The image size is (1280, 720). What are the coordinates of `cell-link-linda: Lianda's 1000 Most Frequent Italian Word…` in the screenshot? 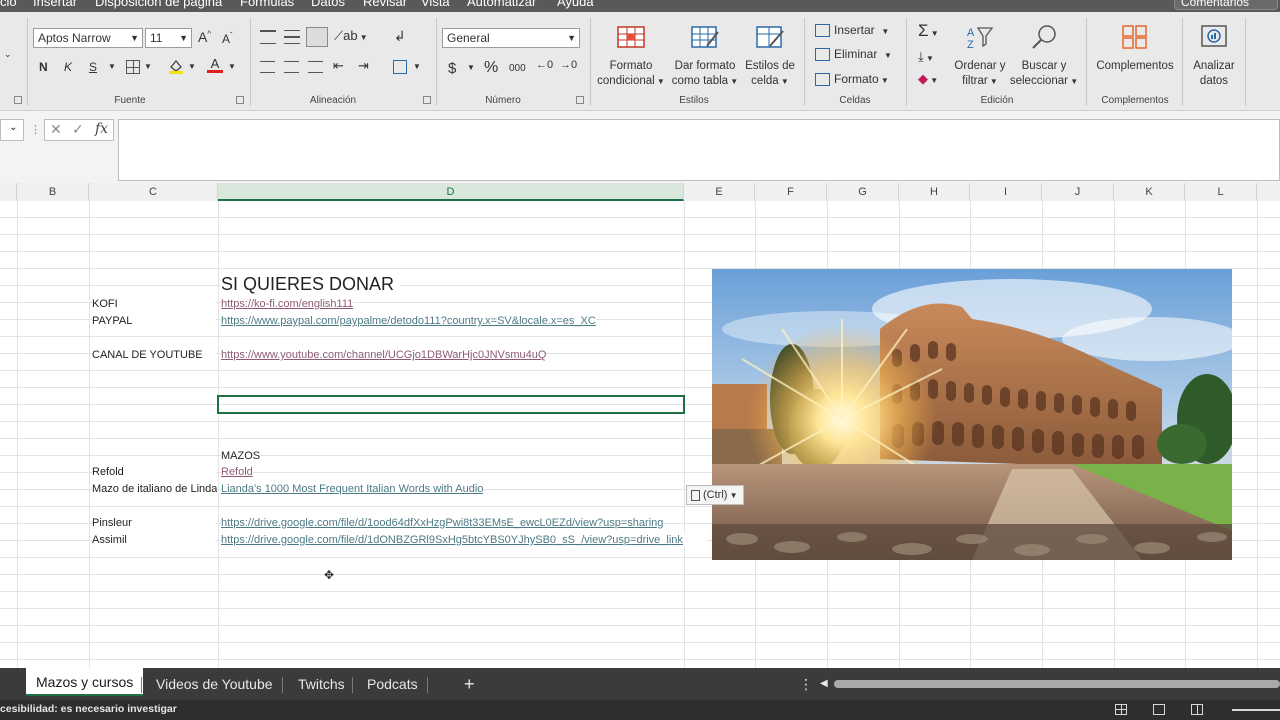 It's located at (352, 489).